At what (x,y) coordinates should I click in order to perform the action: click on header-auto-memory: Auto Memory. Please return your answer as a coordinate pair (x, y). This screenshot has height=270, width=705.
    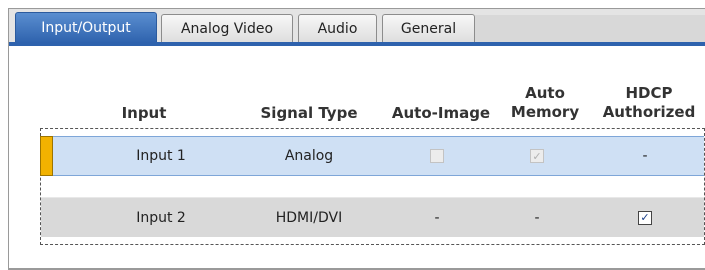
    Looking at the image, I should click on (545, 103).